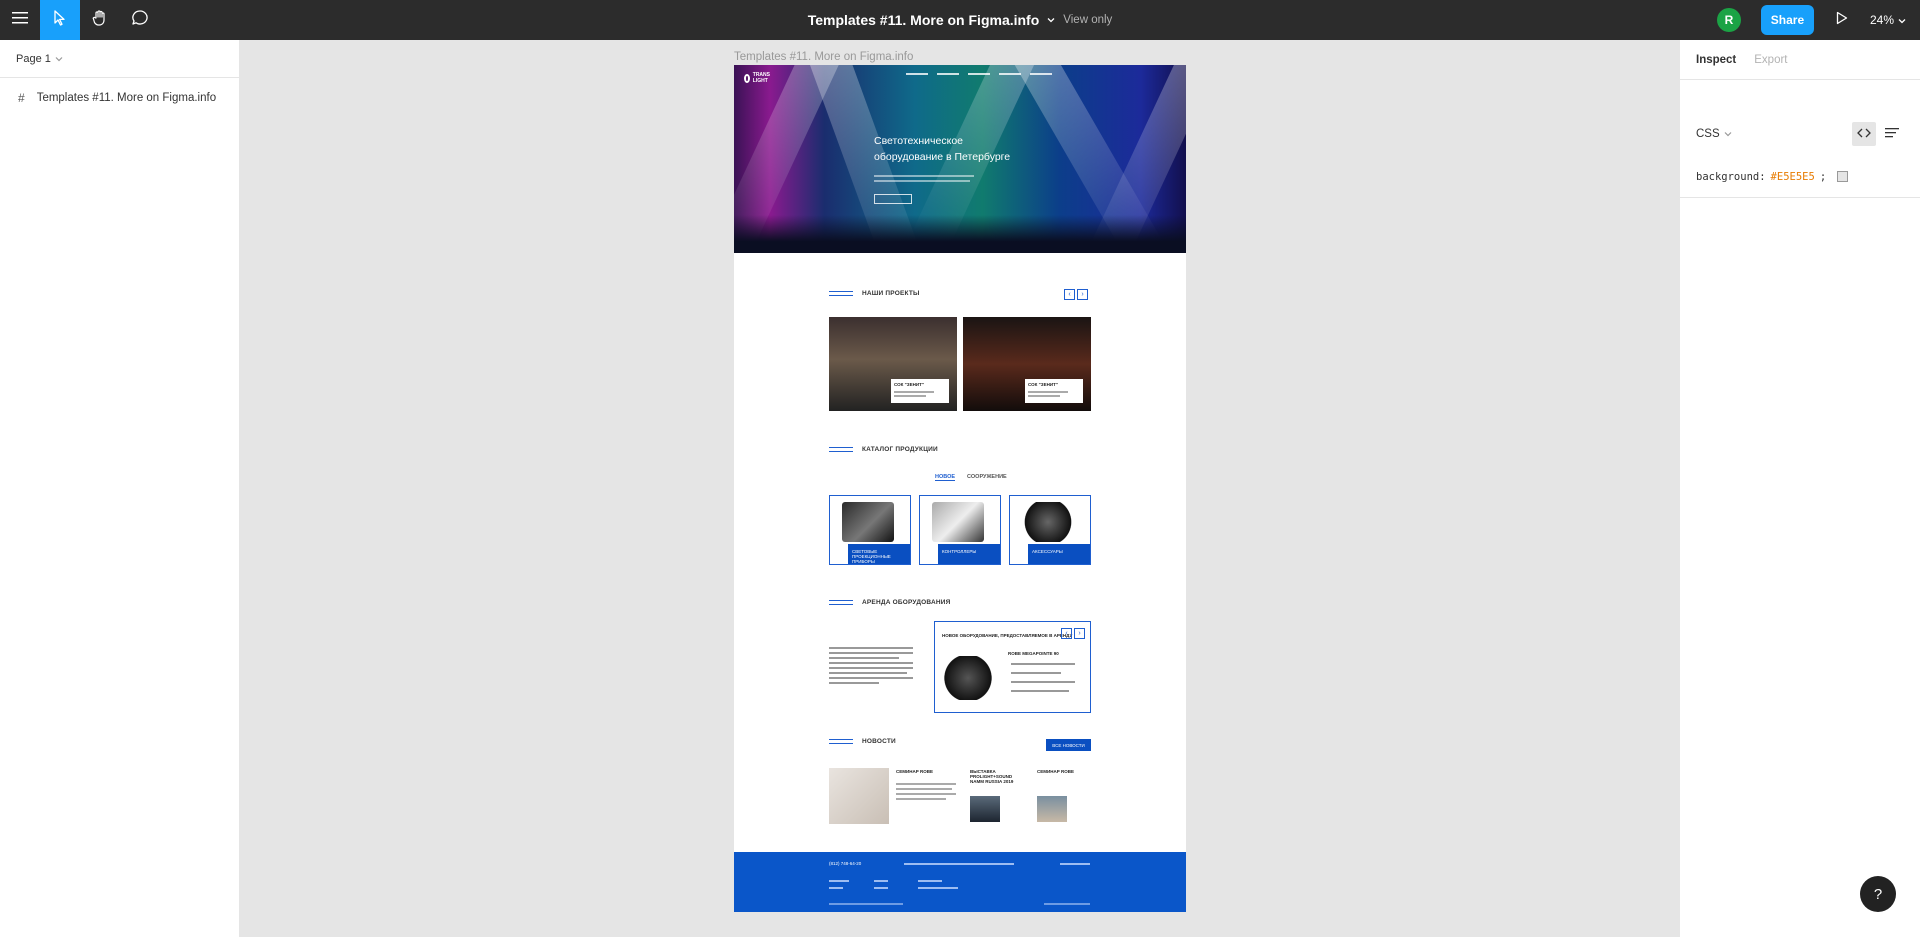 Image resolution: width=1920 pixels, height=937 pixels. What do you see at coordinates (1823, 176) in the screenshot?
I see `css-terminator: ;` at bounding box center [1823, 176].